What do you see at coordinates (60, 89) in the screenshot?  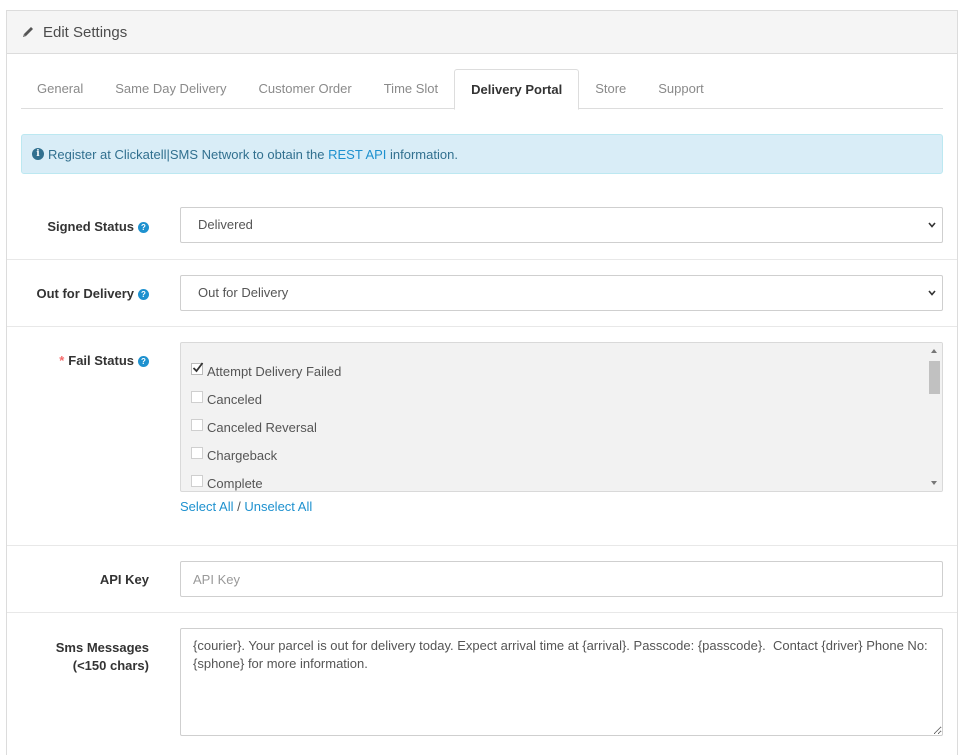 I see `tab-general: General` at bounding box center [60, 89].